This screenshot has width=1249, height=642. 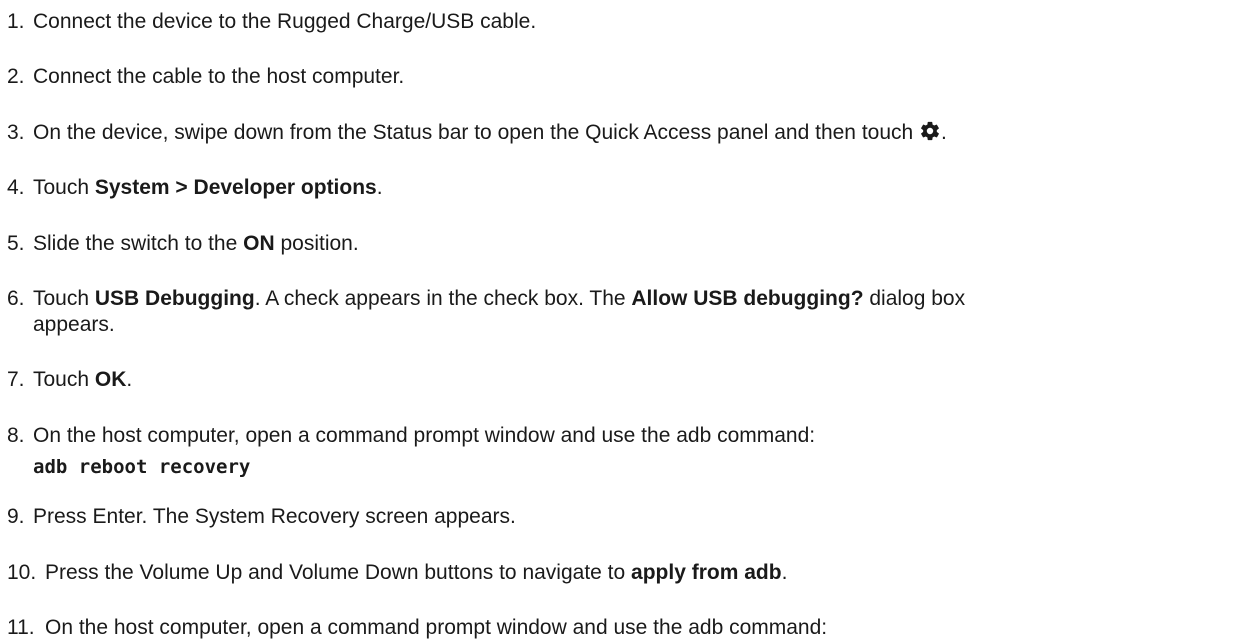 I want to click on step-number: 4., so click(x=16, y=187).